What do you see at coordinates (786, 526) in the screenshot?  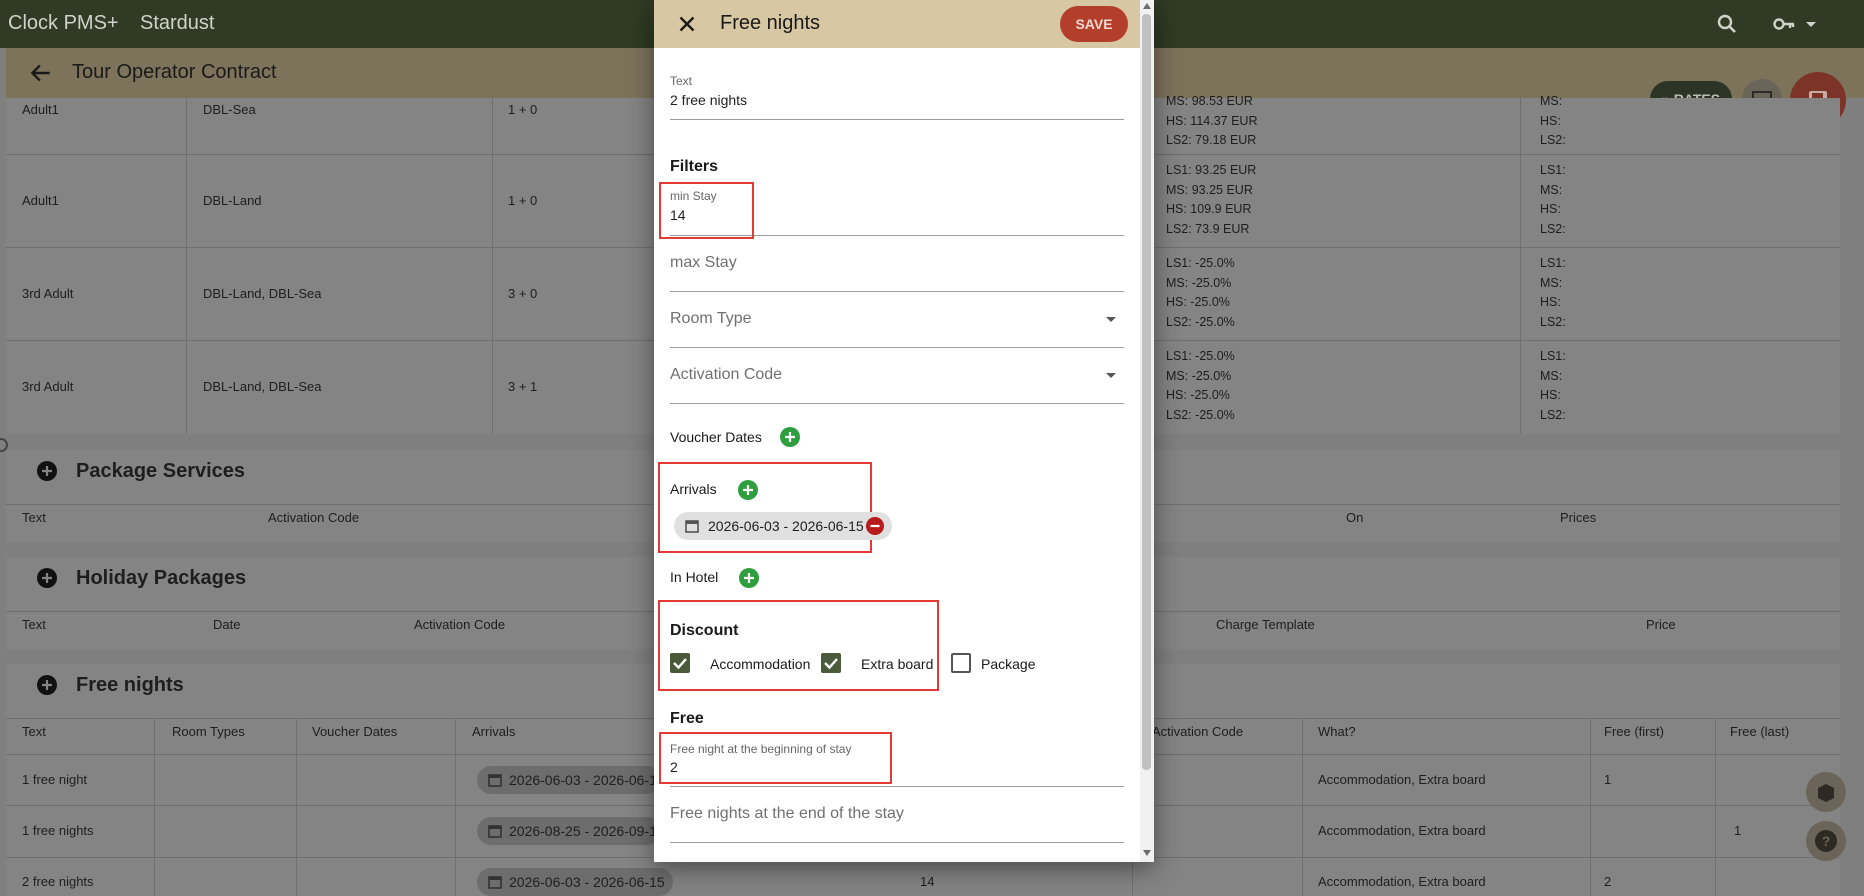 I see `arrival-chip-label: 2026-06-03 - 2026-06-15` at bounding box center [786, 526].